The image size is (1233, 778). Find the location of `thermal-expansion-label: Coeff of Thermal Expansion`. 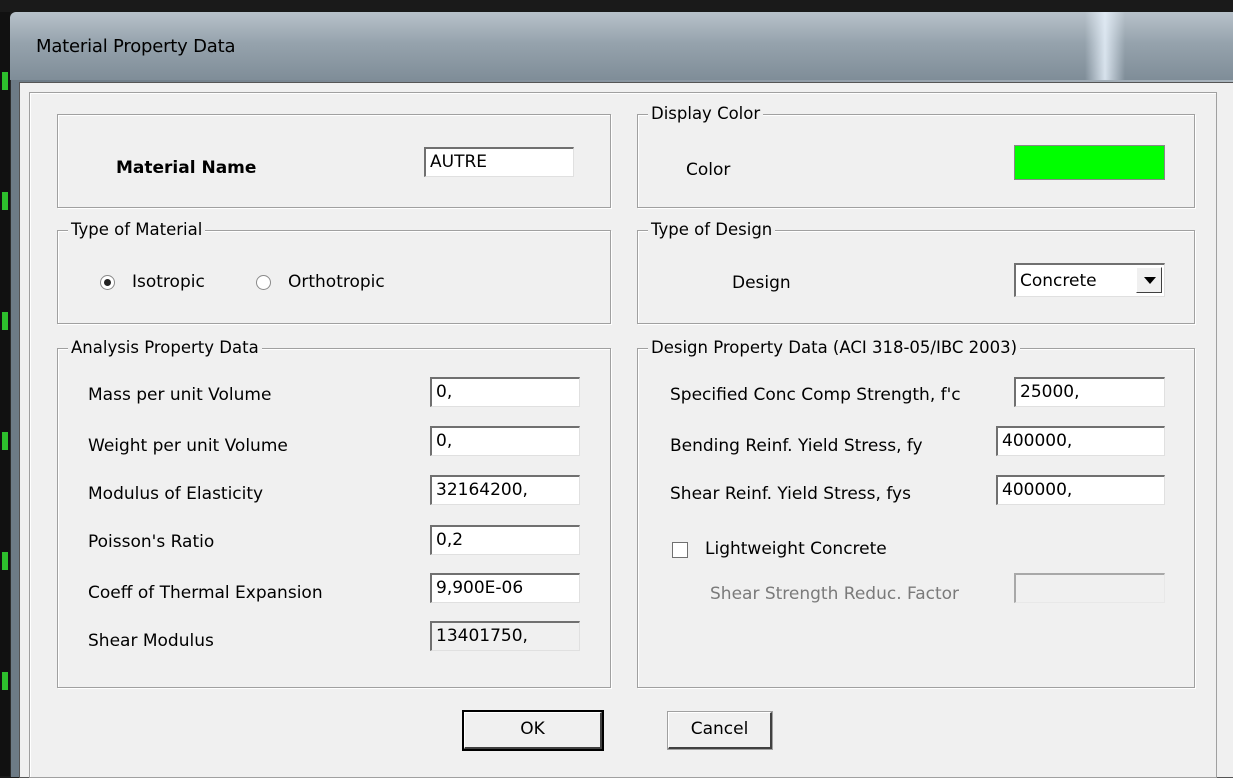

thermal-expansion-label: Coeff of Thermal Expansion is located at coordinates (205, 593).